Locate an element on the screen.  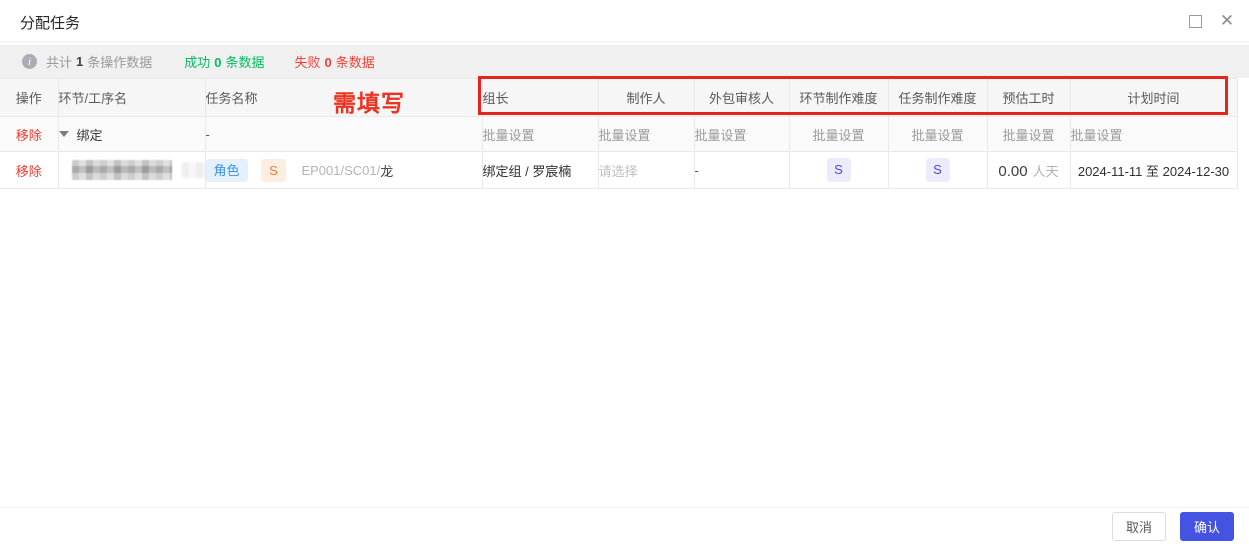
dialog-titlebar: 分配任务 ✕ is located at coordinates (624, 21).